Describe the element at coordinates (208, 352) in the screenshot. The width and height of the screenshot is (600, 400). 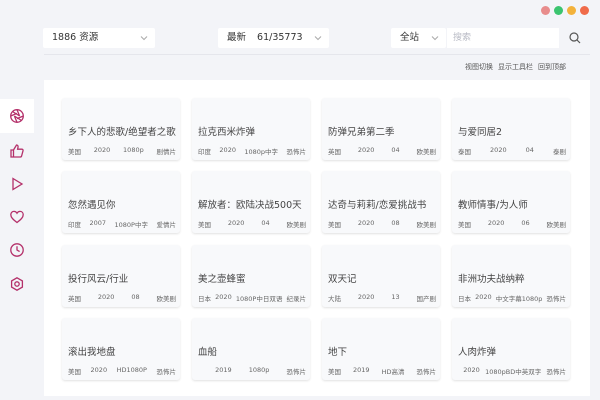
I see `video-title: 血船` at that location.